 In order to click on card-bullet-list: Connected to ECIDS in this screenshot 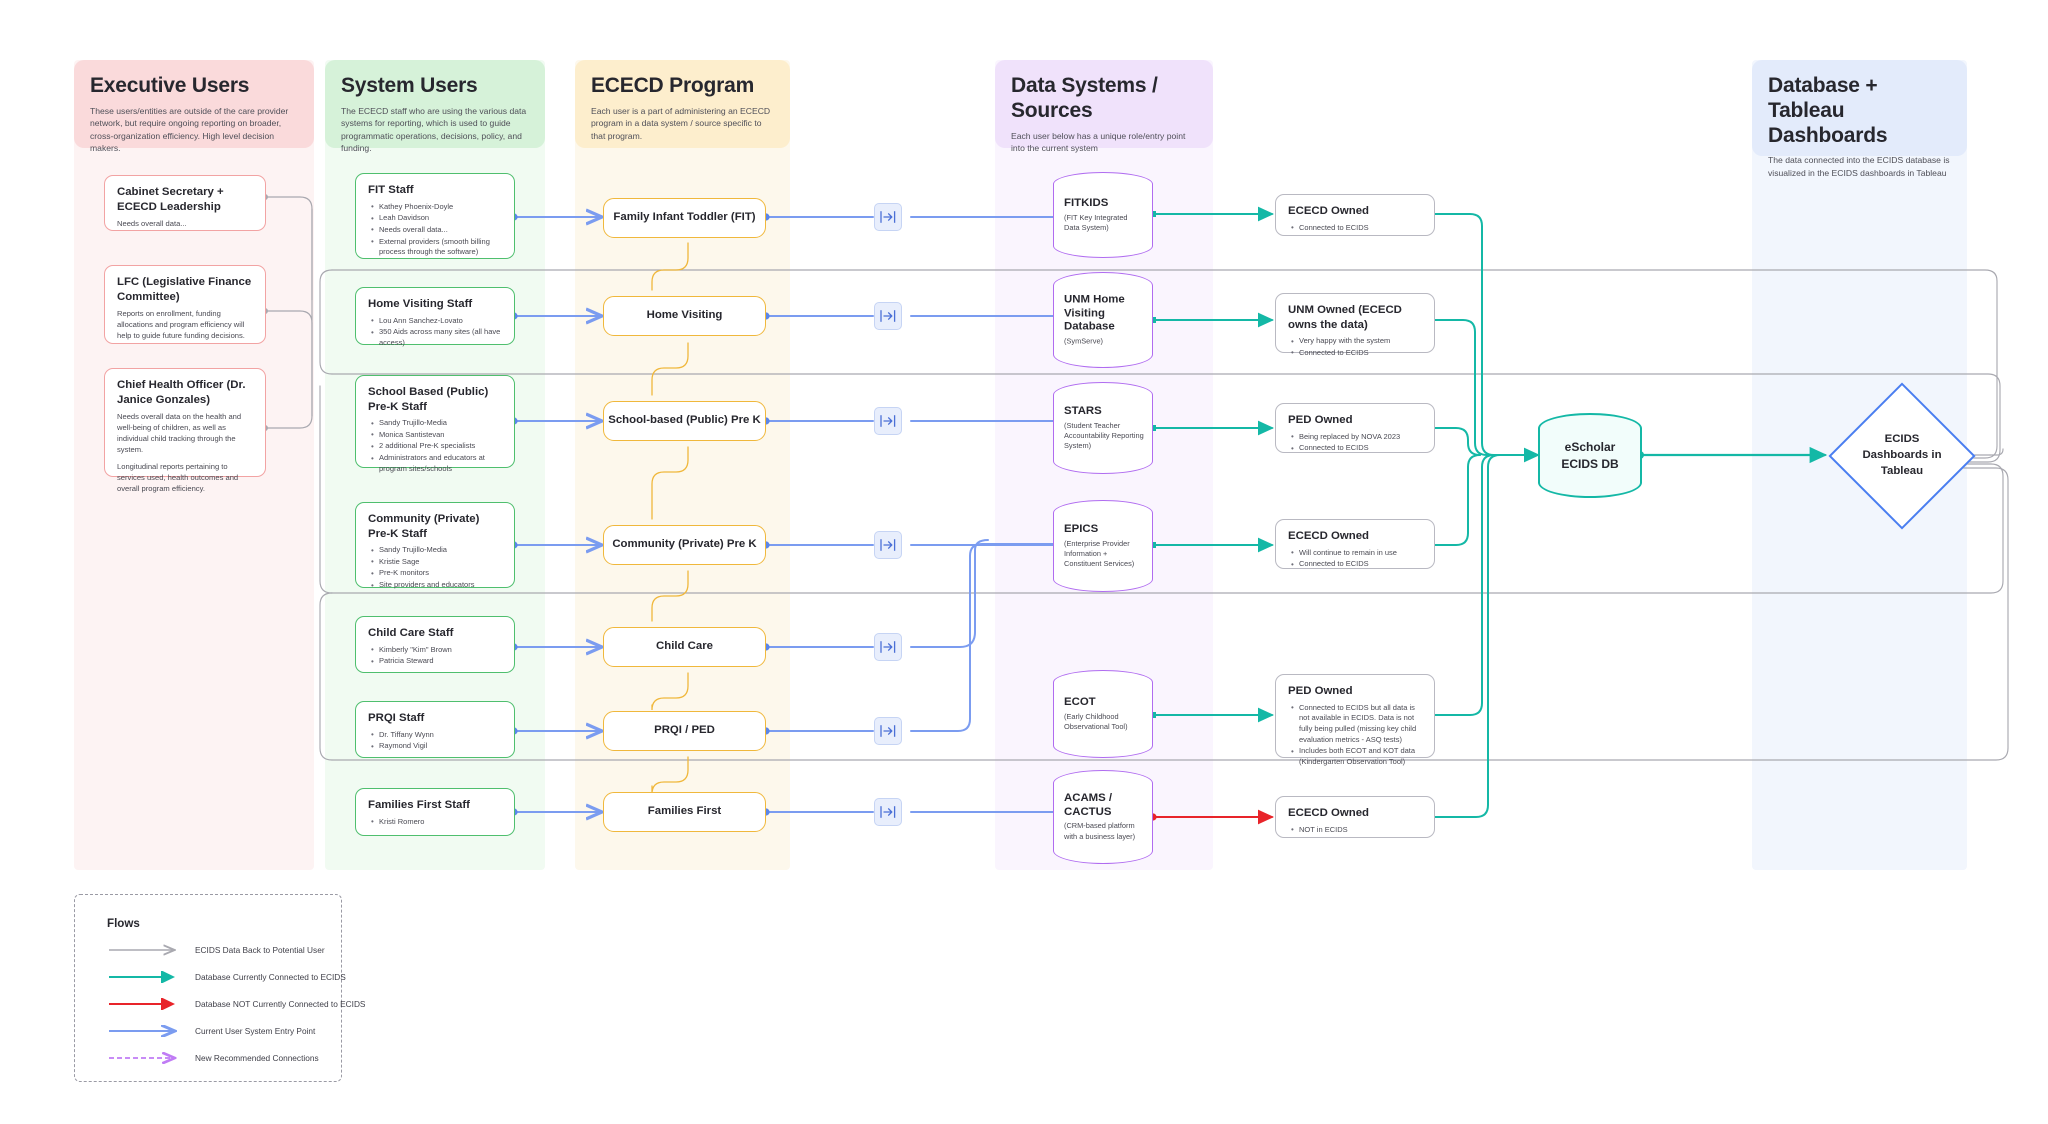, I will do `click(1355, 228)`.